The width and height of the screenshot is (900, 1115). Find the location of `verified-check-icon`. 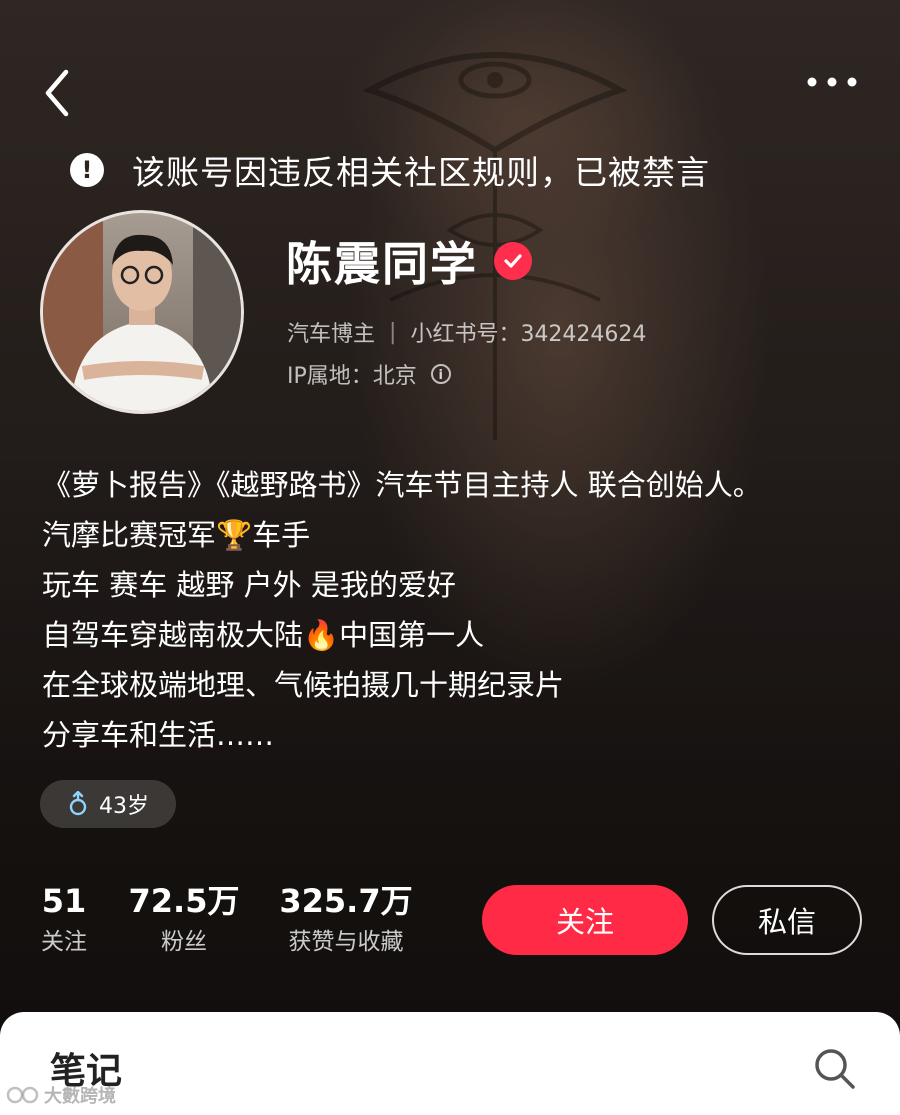

verified-check-icon is located at coordinates (513, 261).